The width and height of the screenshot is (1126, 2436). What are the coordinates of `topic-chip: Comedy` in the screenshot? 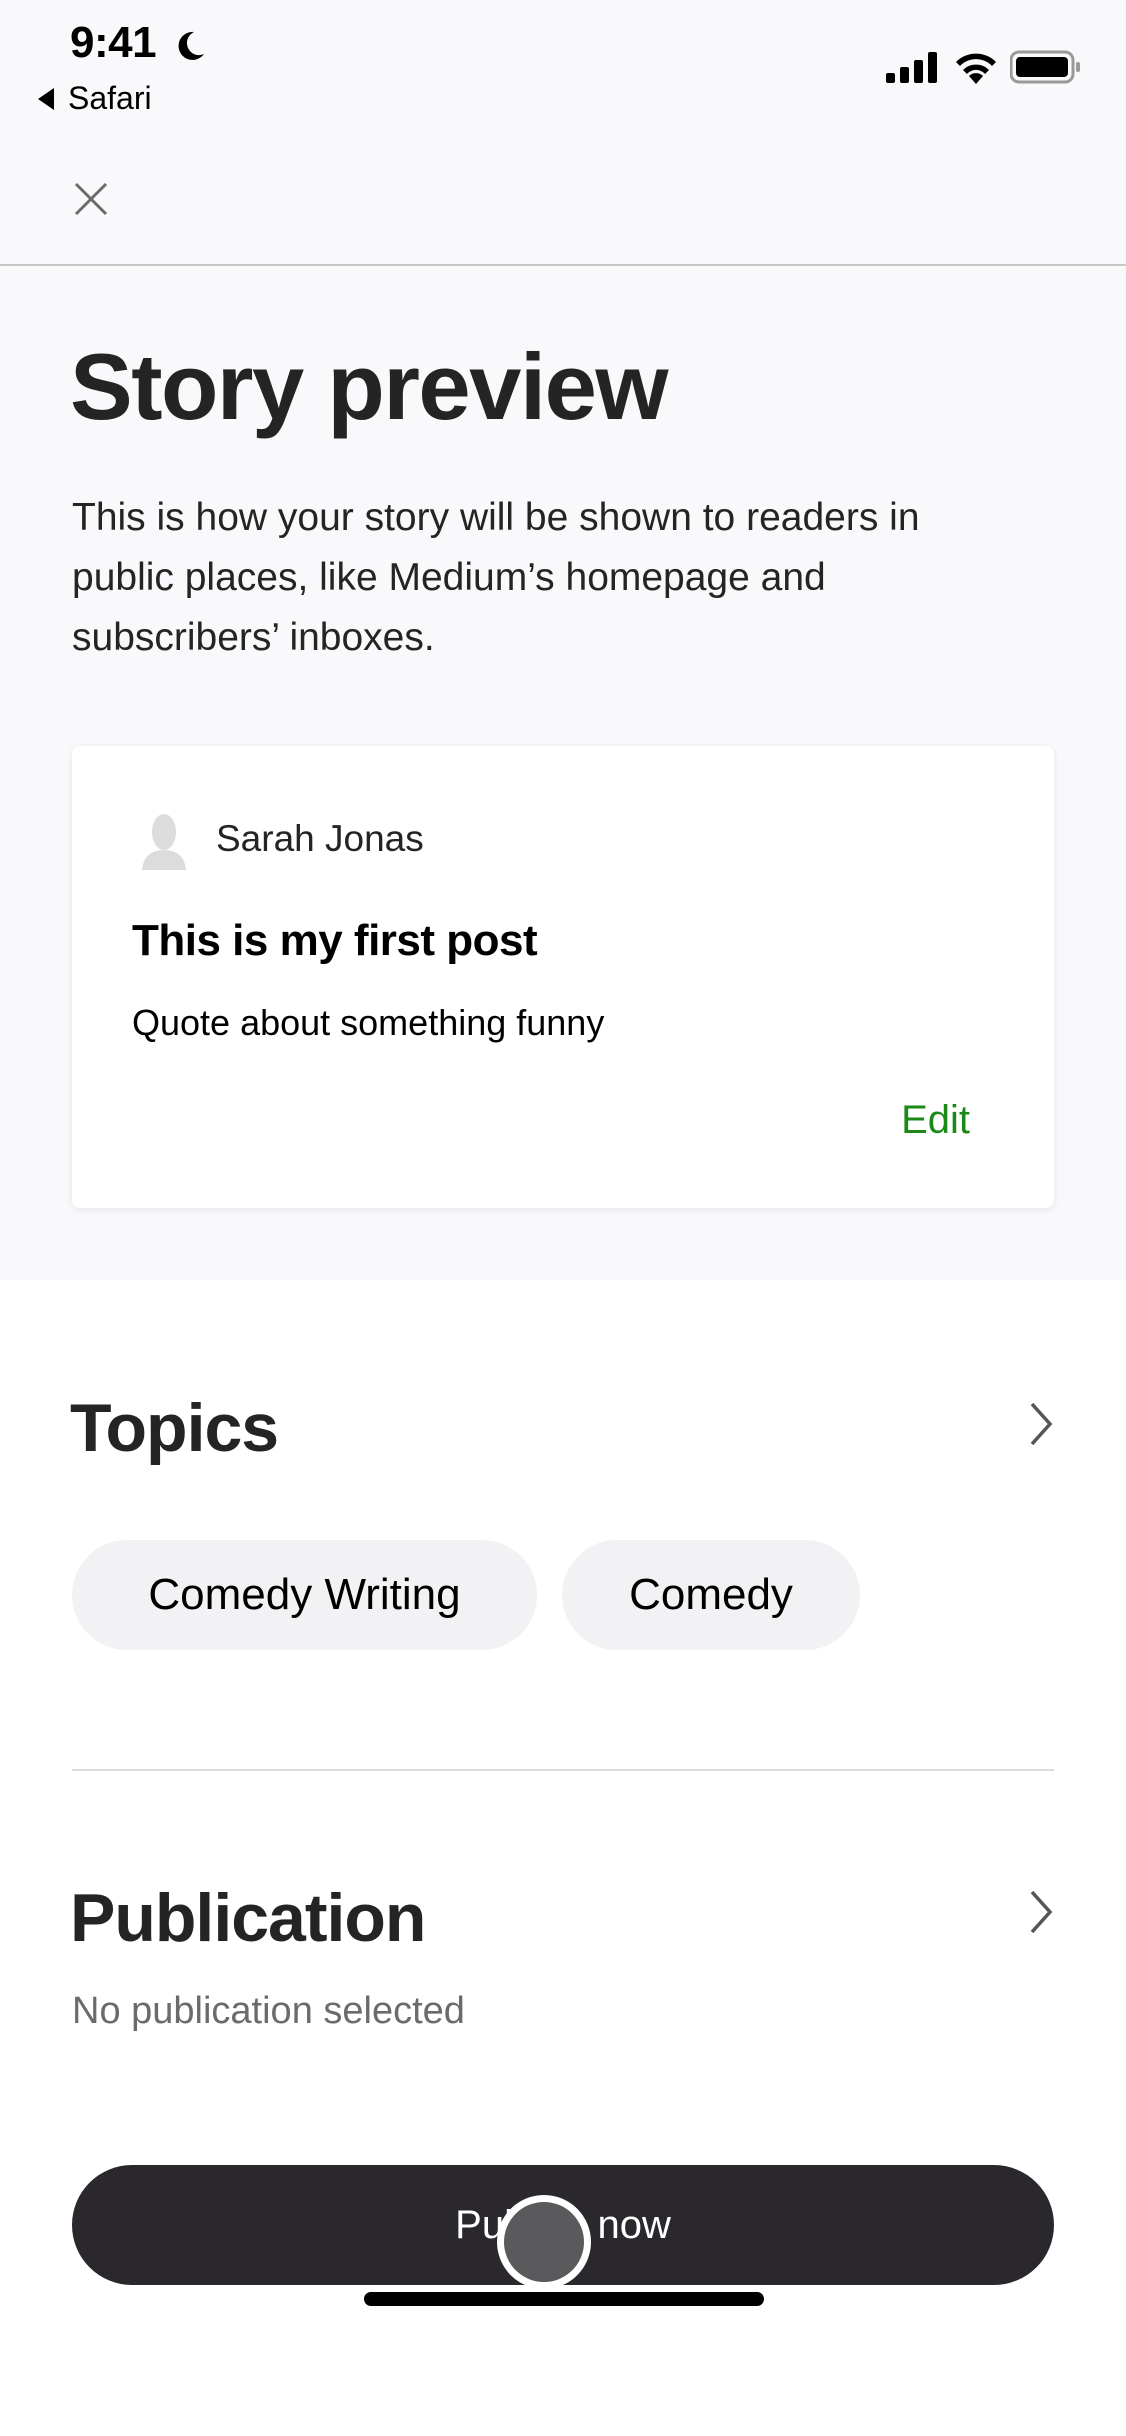 It's located at (711, 1595).